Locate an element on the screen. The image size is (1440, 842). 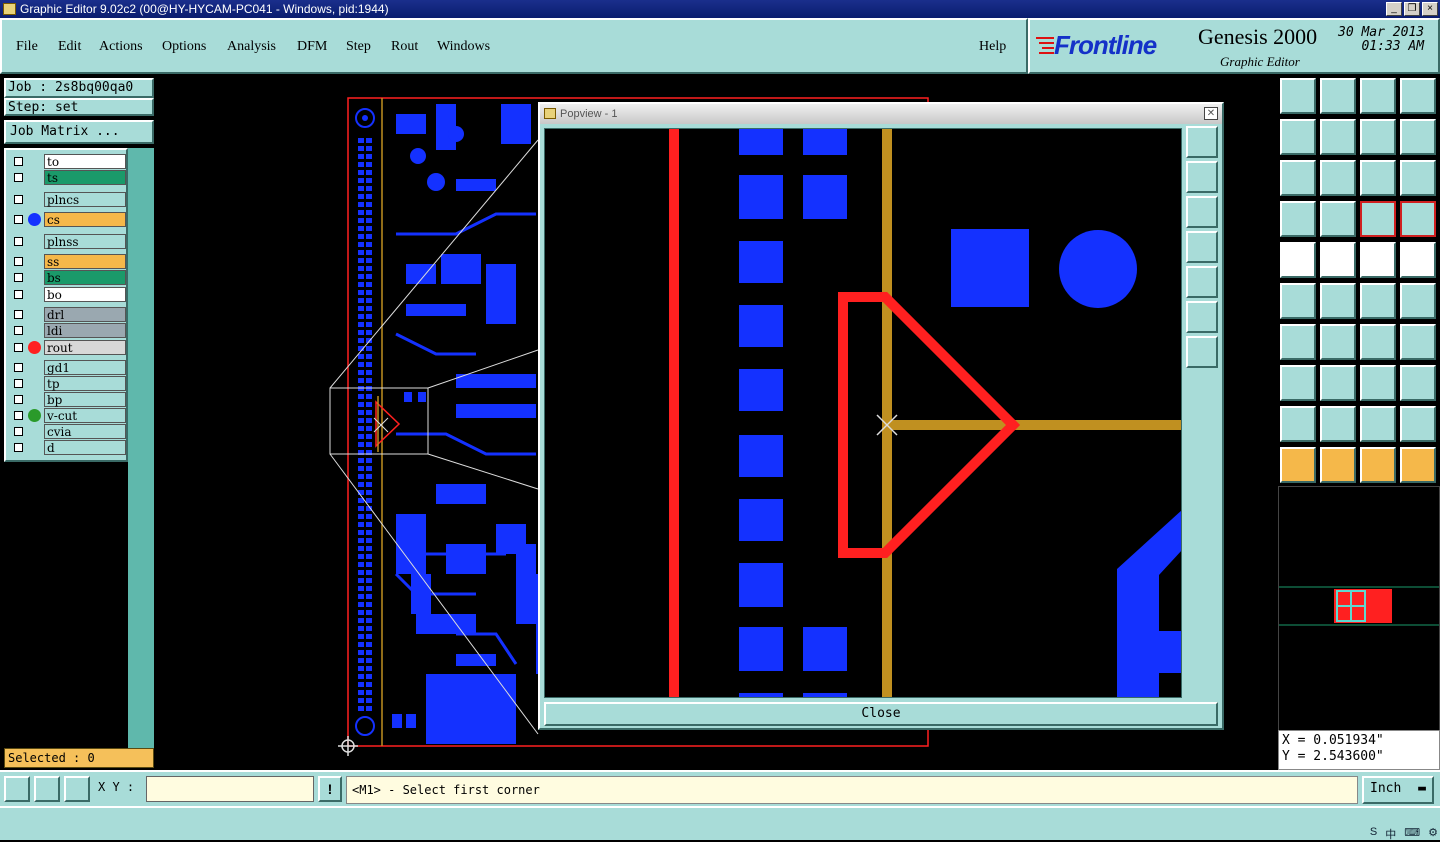
shape-group-icon is located at coordinates (1418, 383).